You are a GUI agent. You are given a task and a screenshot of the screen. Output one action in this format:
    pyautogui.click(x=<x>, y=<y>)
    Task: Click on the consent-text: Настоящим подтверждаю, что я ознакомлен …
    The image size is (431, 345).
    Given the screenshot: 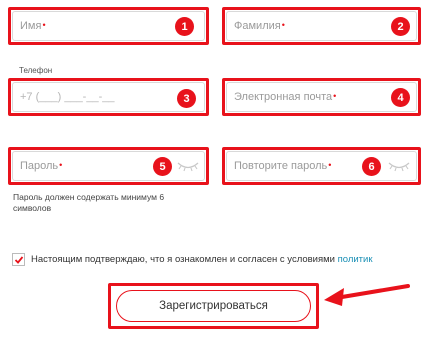 What is the action you would take?
    pyautogui.click(x=202, y=259)
    